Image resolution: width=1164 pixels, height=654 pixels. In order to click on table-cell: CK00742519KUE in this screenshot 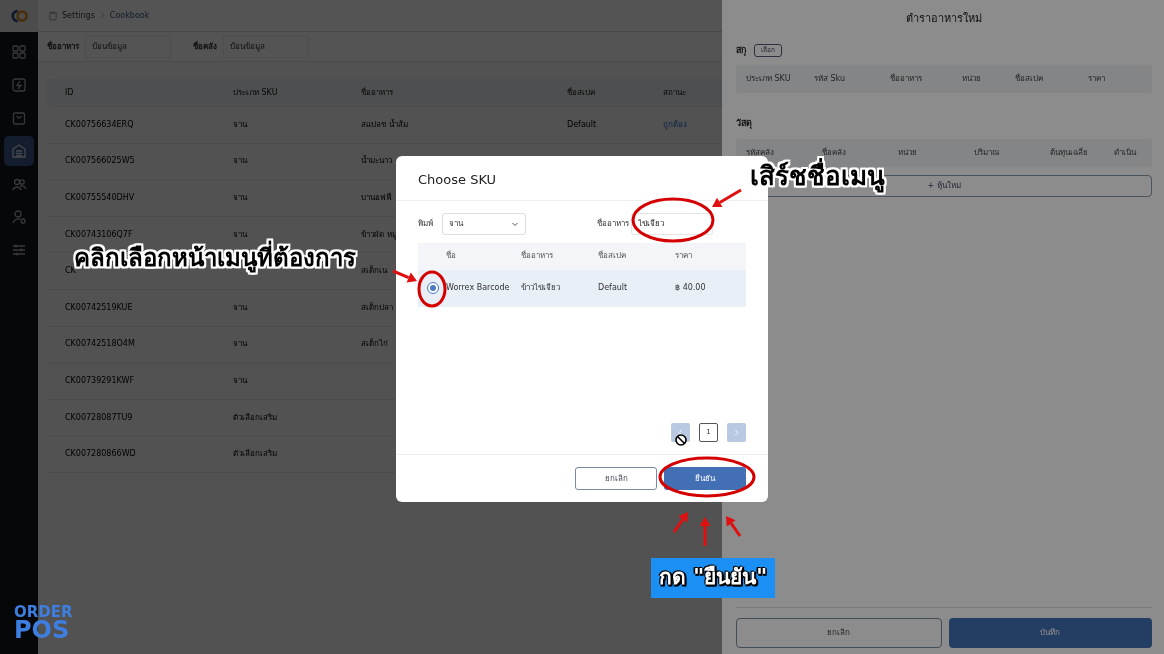, I will do `click(99, 307)`.